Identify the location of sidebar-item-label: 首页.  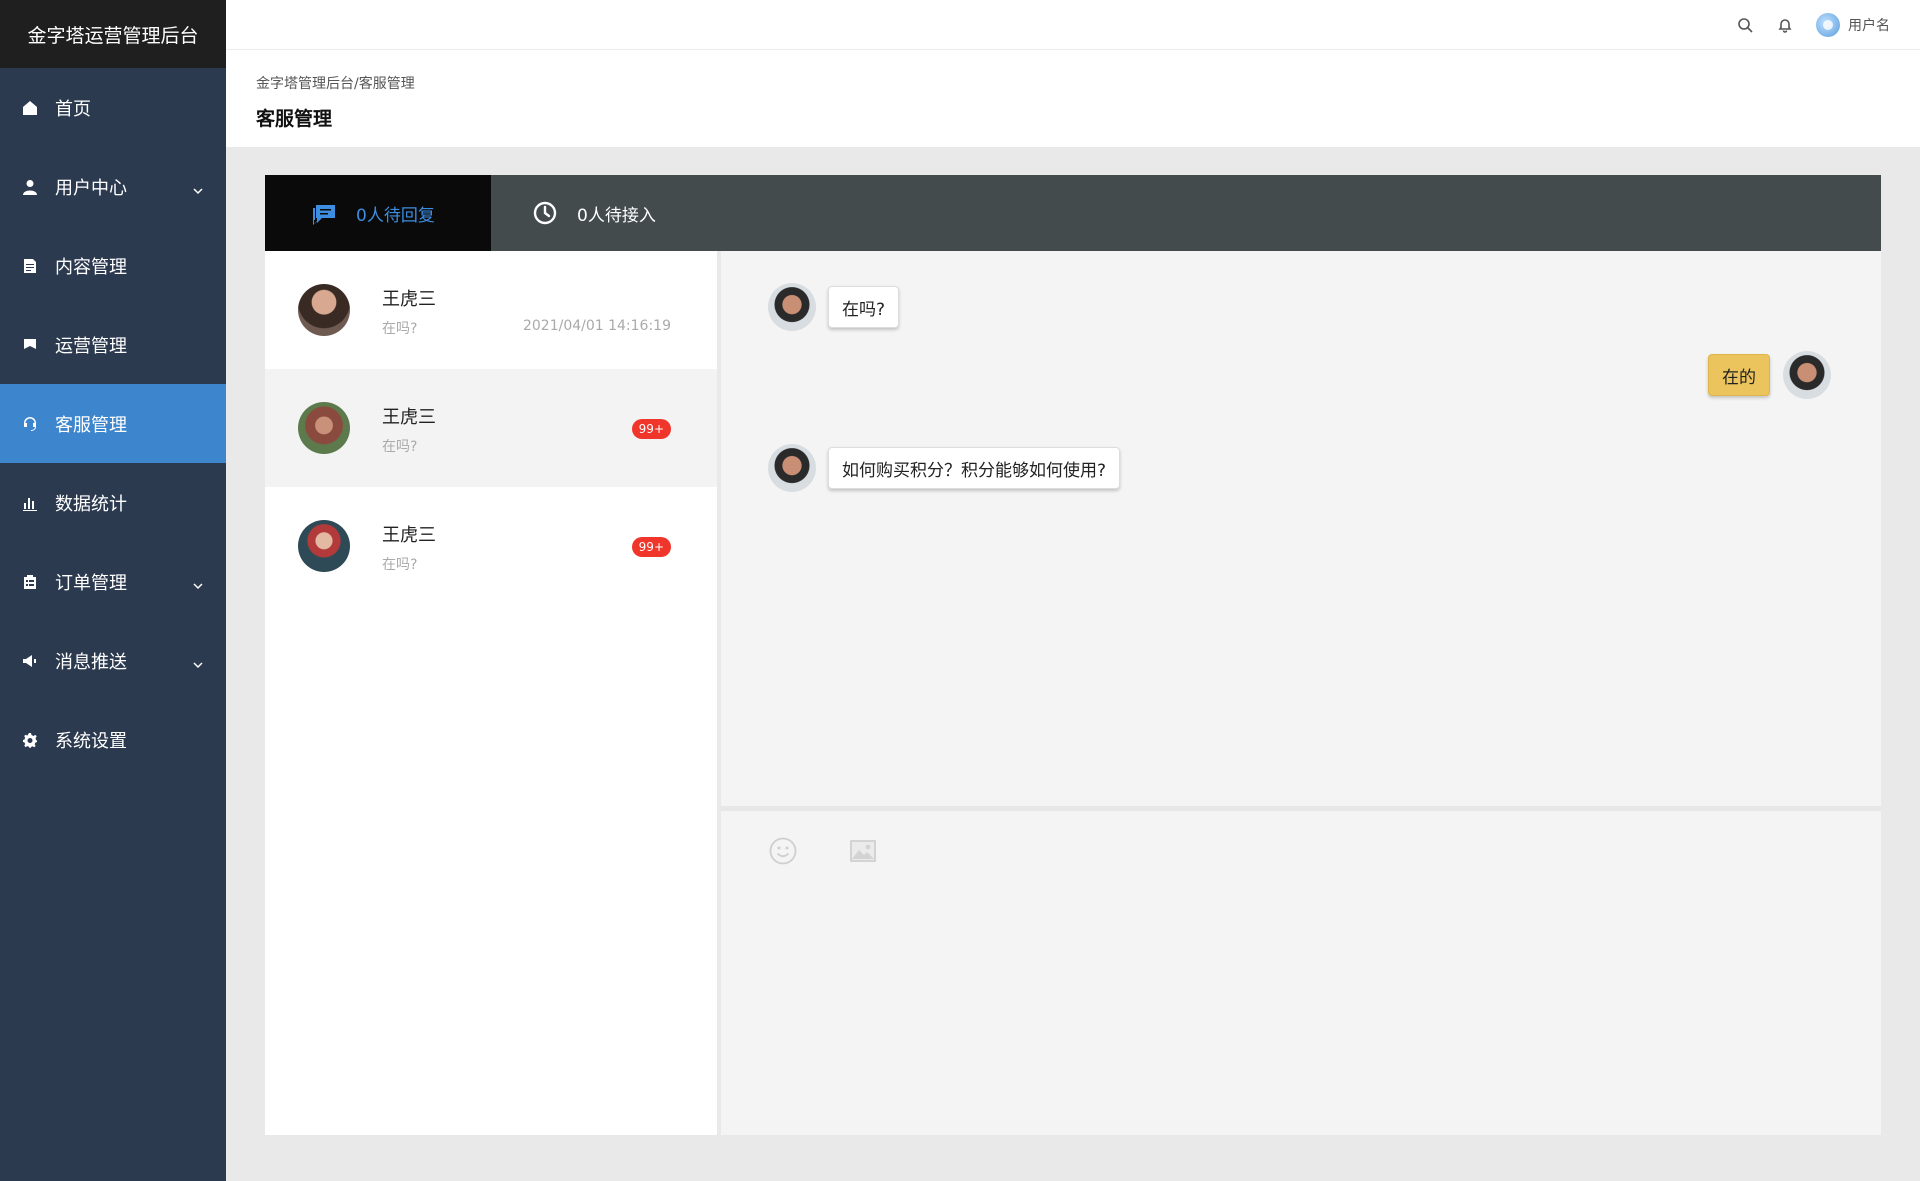
(73, 109).